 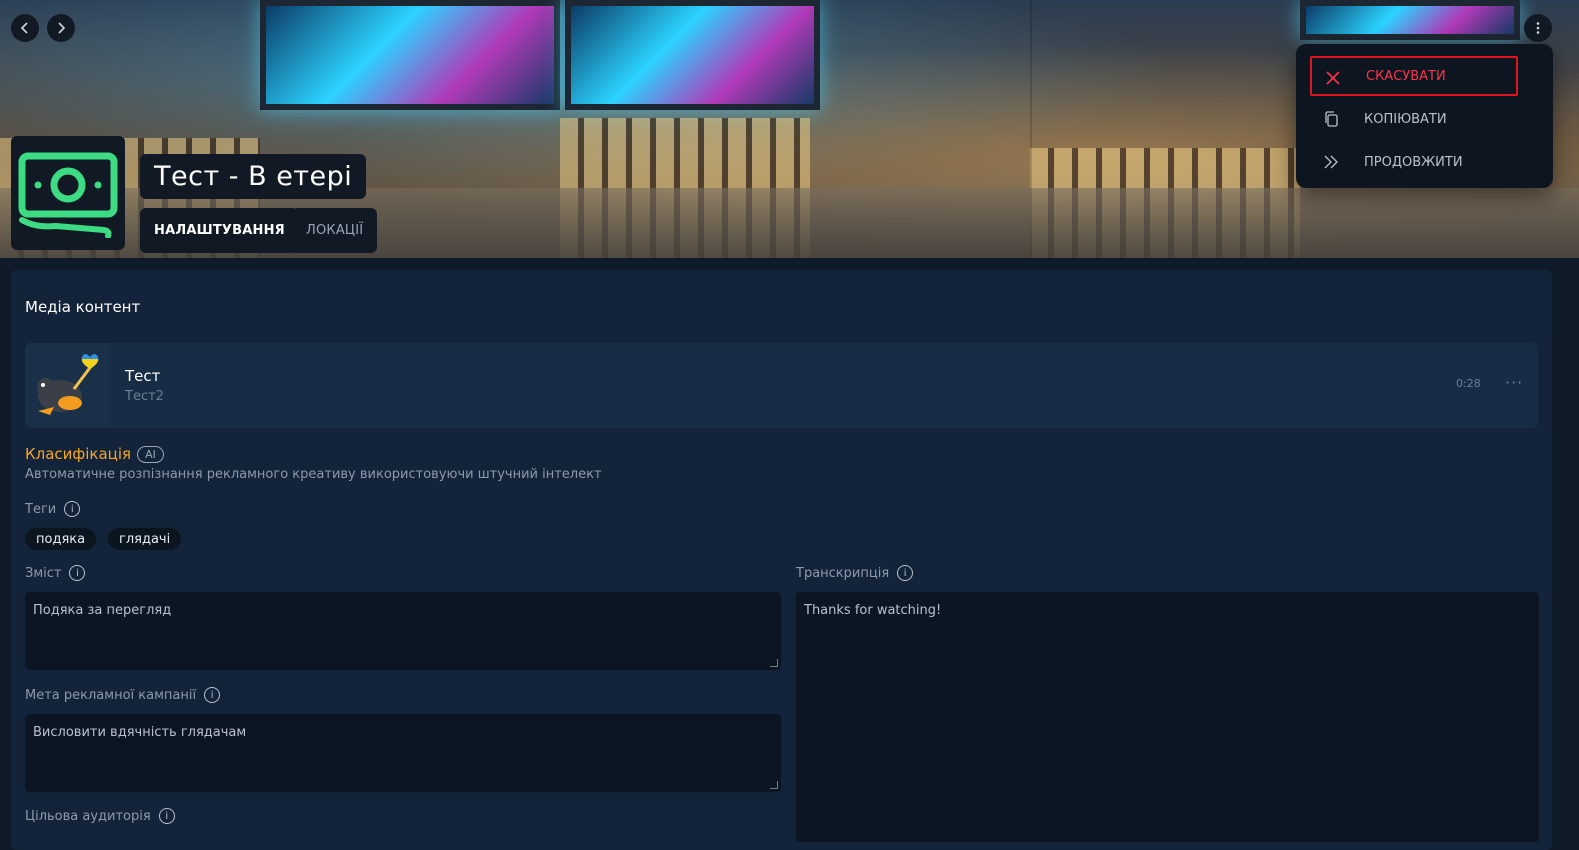 What do you see at coordinates (335, 230) in the screenshot?
I see `tab-locations: ЛОКАЦІЇ` at bounding box center [335, 230].